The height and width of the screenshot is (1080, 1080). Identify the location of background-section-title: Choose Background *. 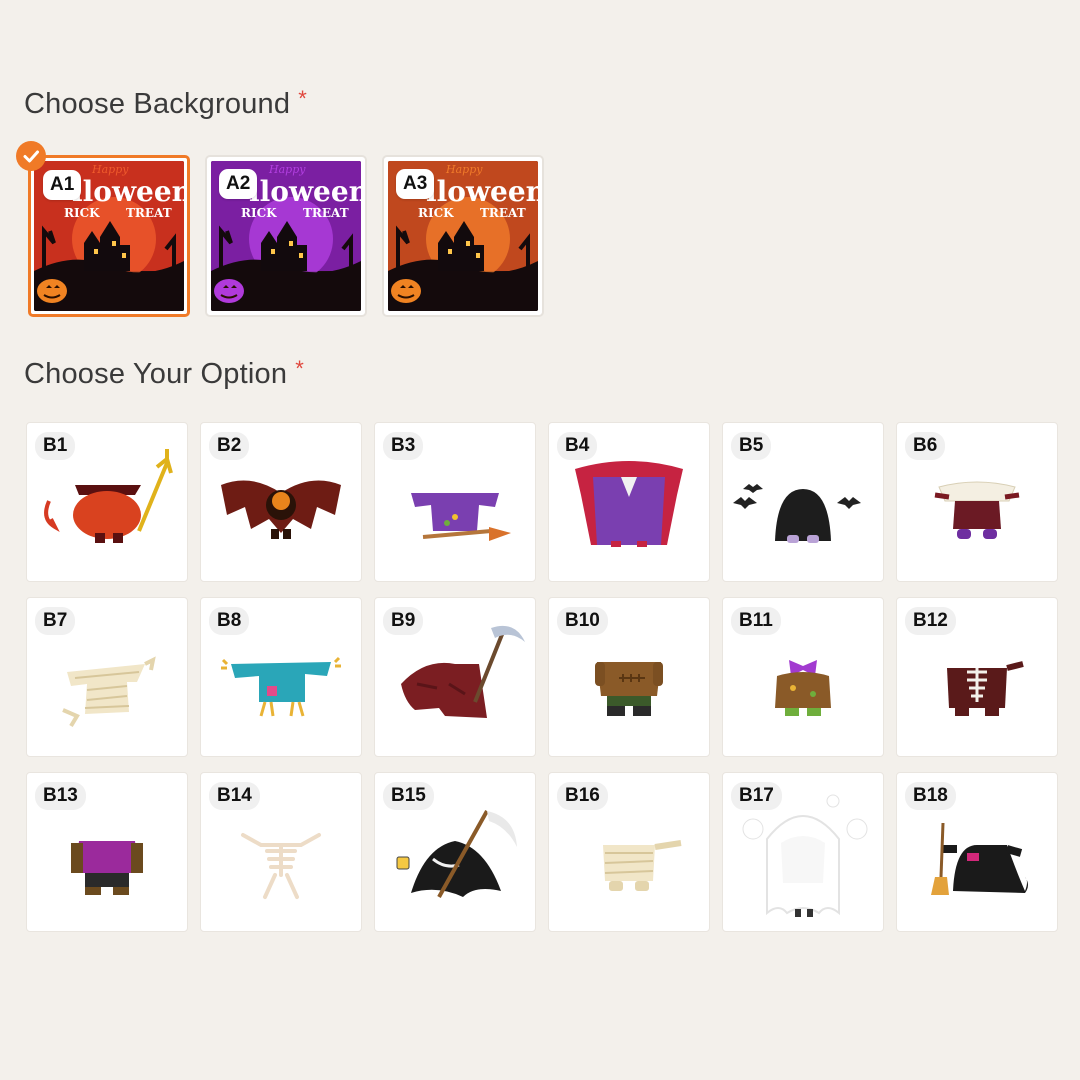
(165, 103).